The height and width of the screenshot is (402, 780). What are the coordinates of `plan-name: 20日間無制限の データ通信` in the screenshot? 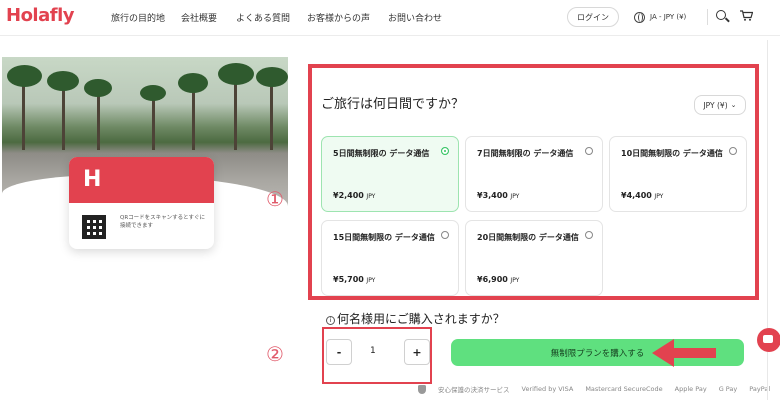 It's located at (528, 237).